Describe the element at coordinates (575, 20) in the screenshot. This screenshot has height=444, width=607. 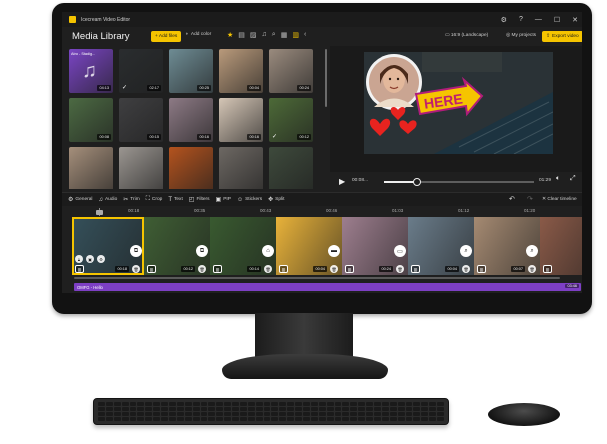
I see `close-button: ✕` at that location.